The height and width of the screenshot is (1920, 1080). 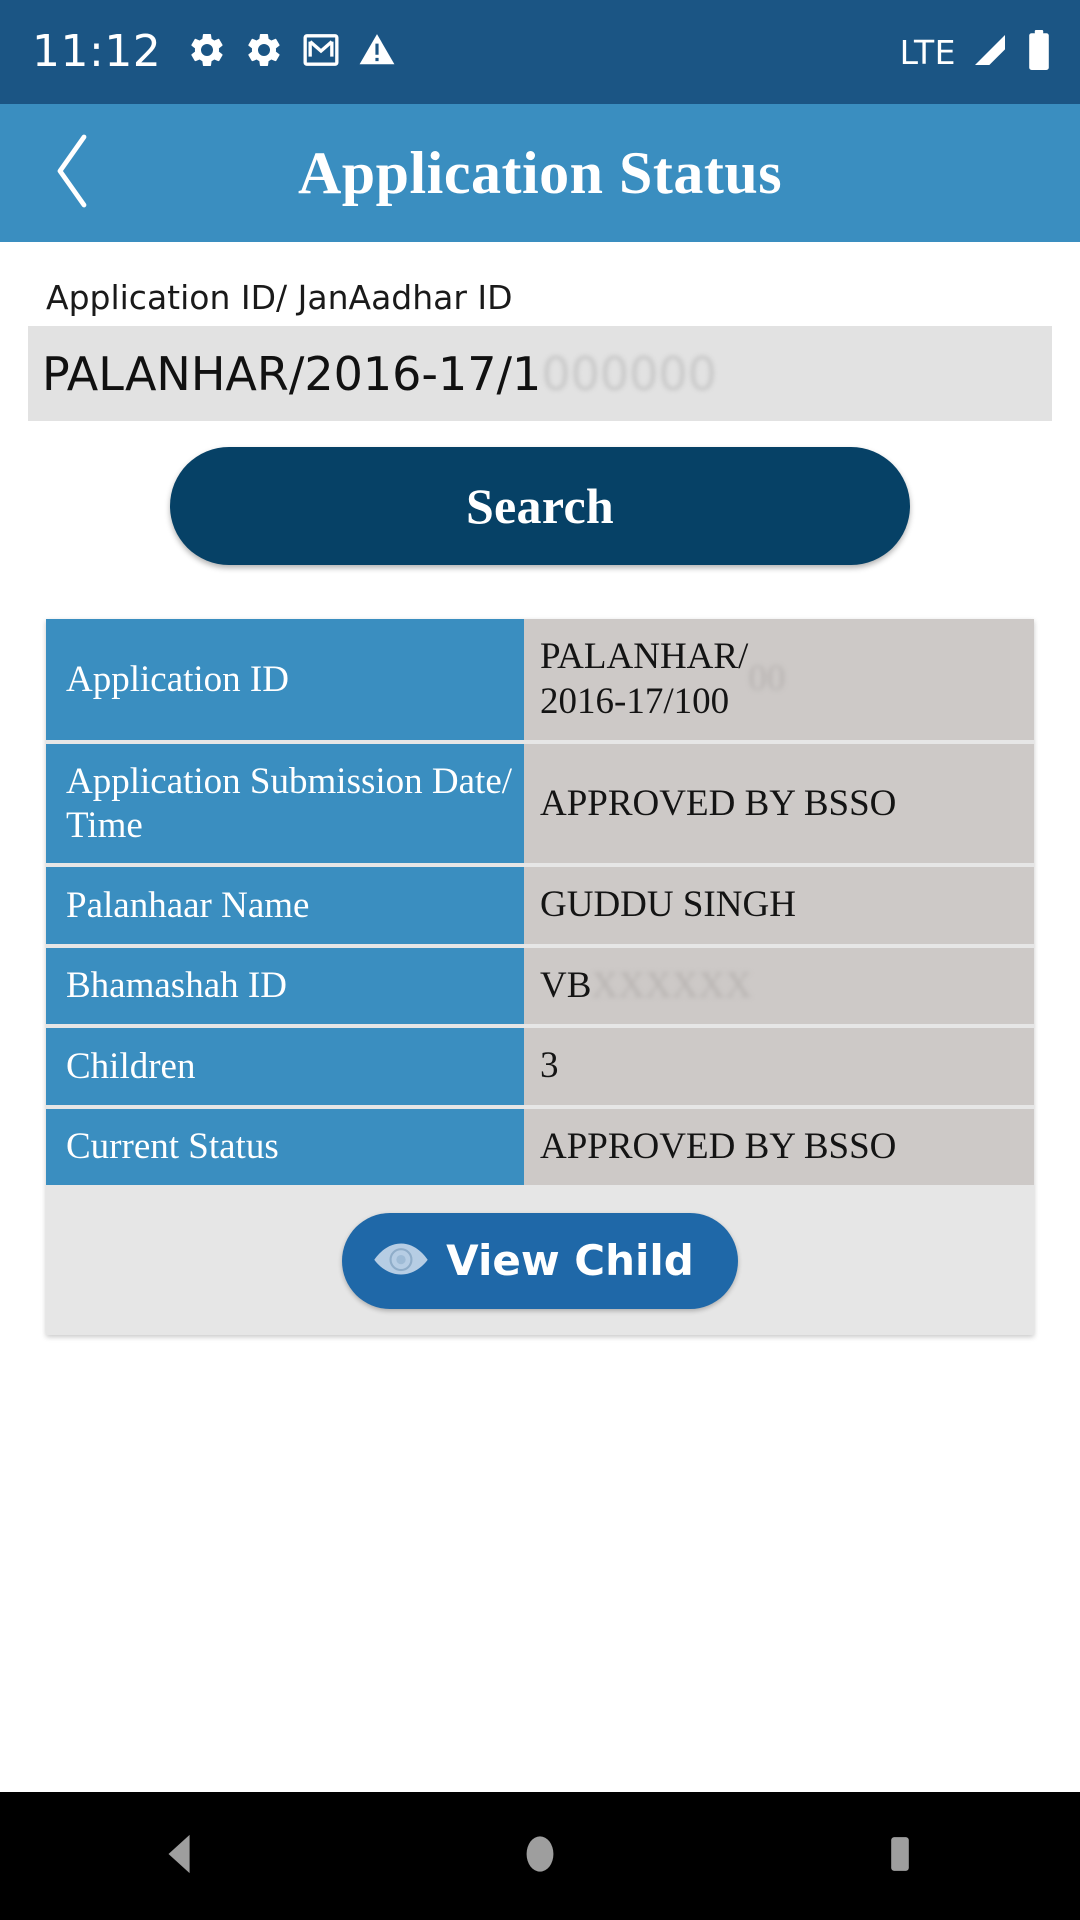 I want to click on nav-back-button, so click(x=180, y=1856).